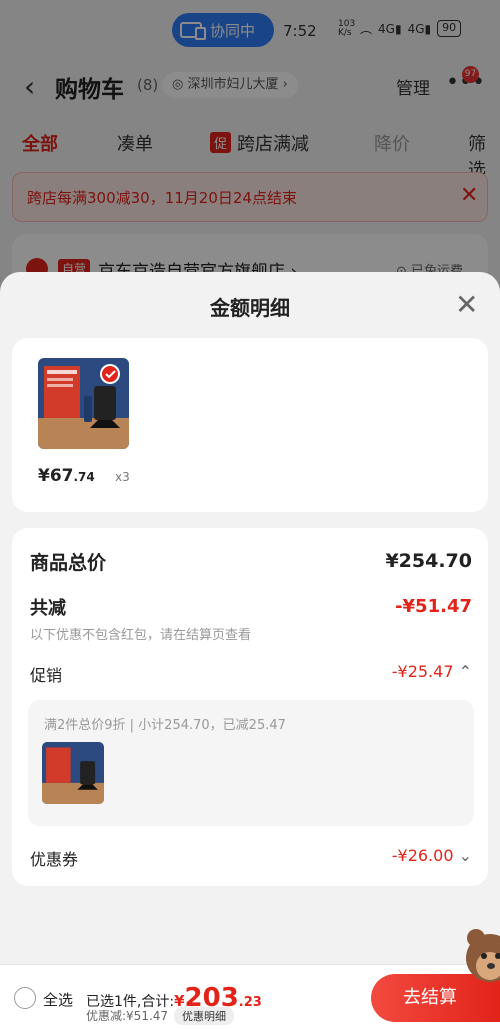 The height and width of the screenshot is (1029, 500). Describe the element at coordinates (465, 671) in the screenshot. I see `chevron-up-icon: ⌃` at that location.